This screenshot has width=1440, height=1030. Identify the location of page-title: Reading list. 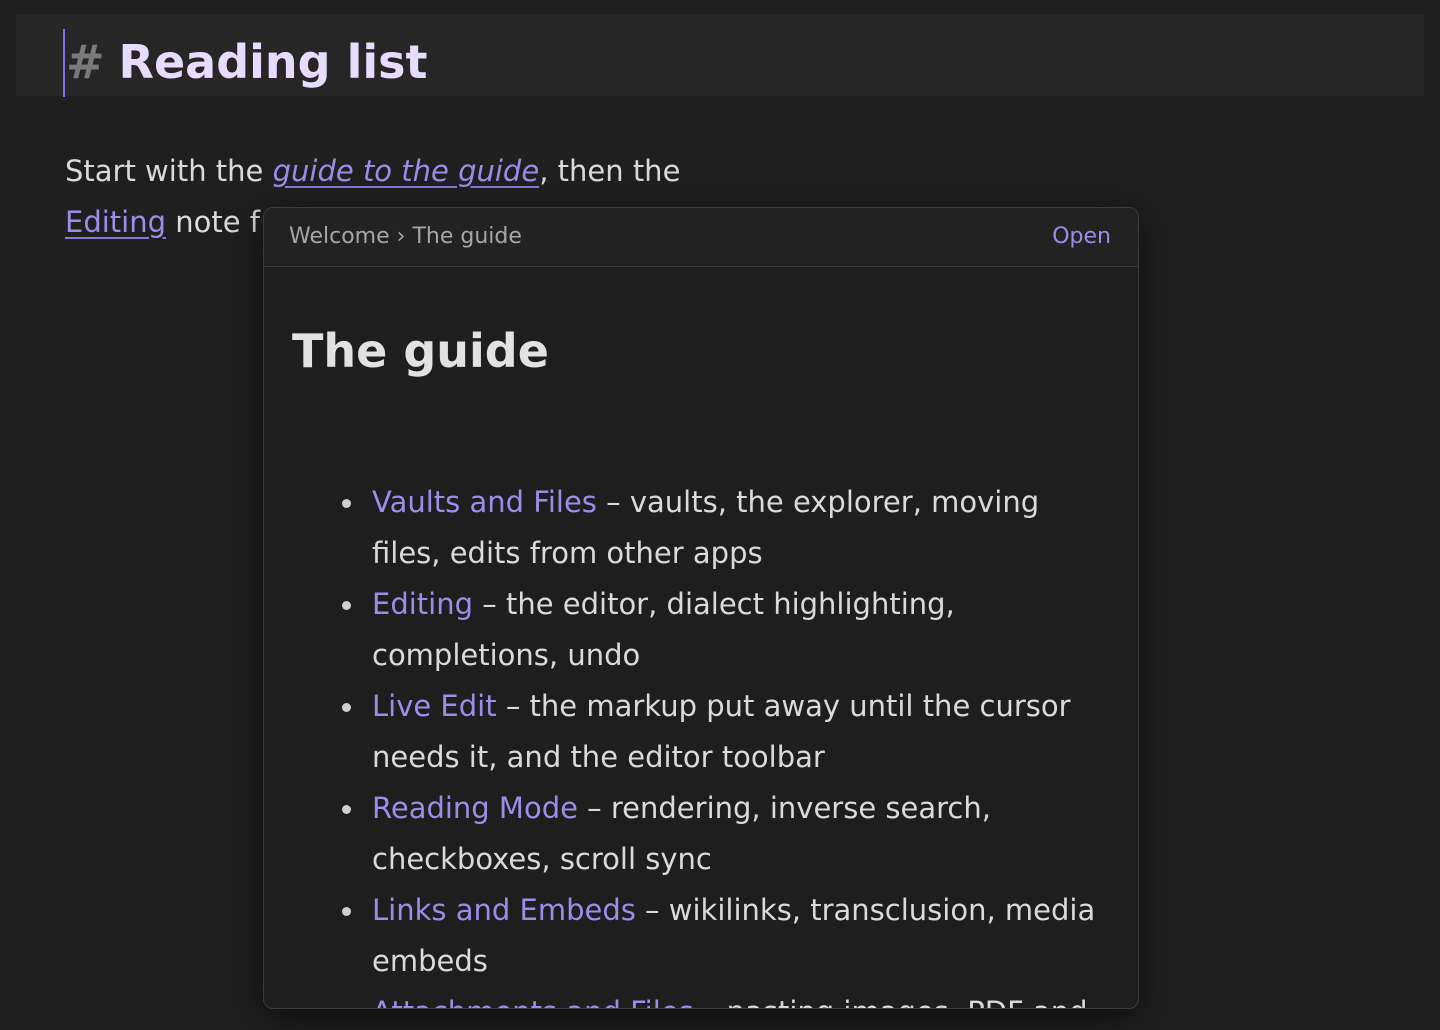
(273, 62).